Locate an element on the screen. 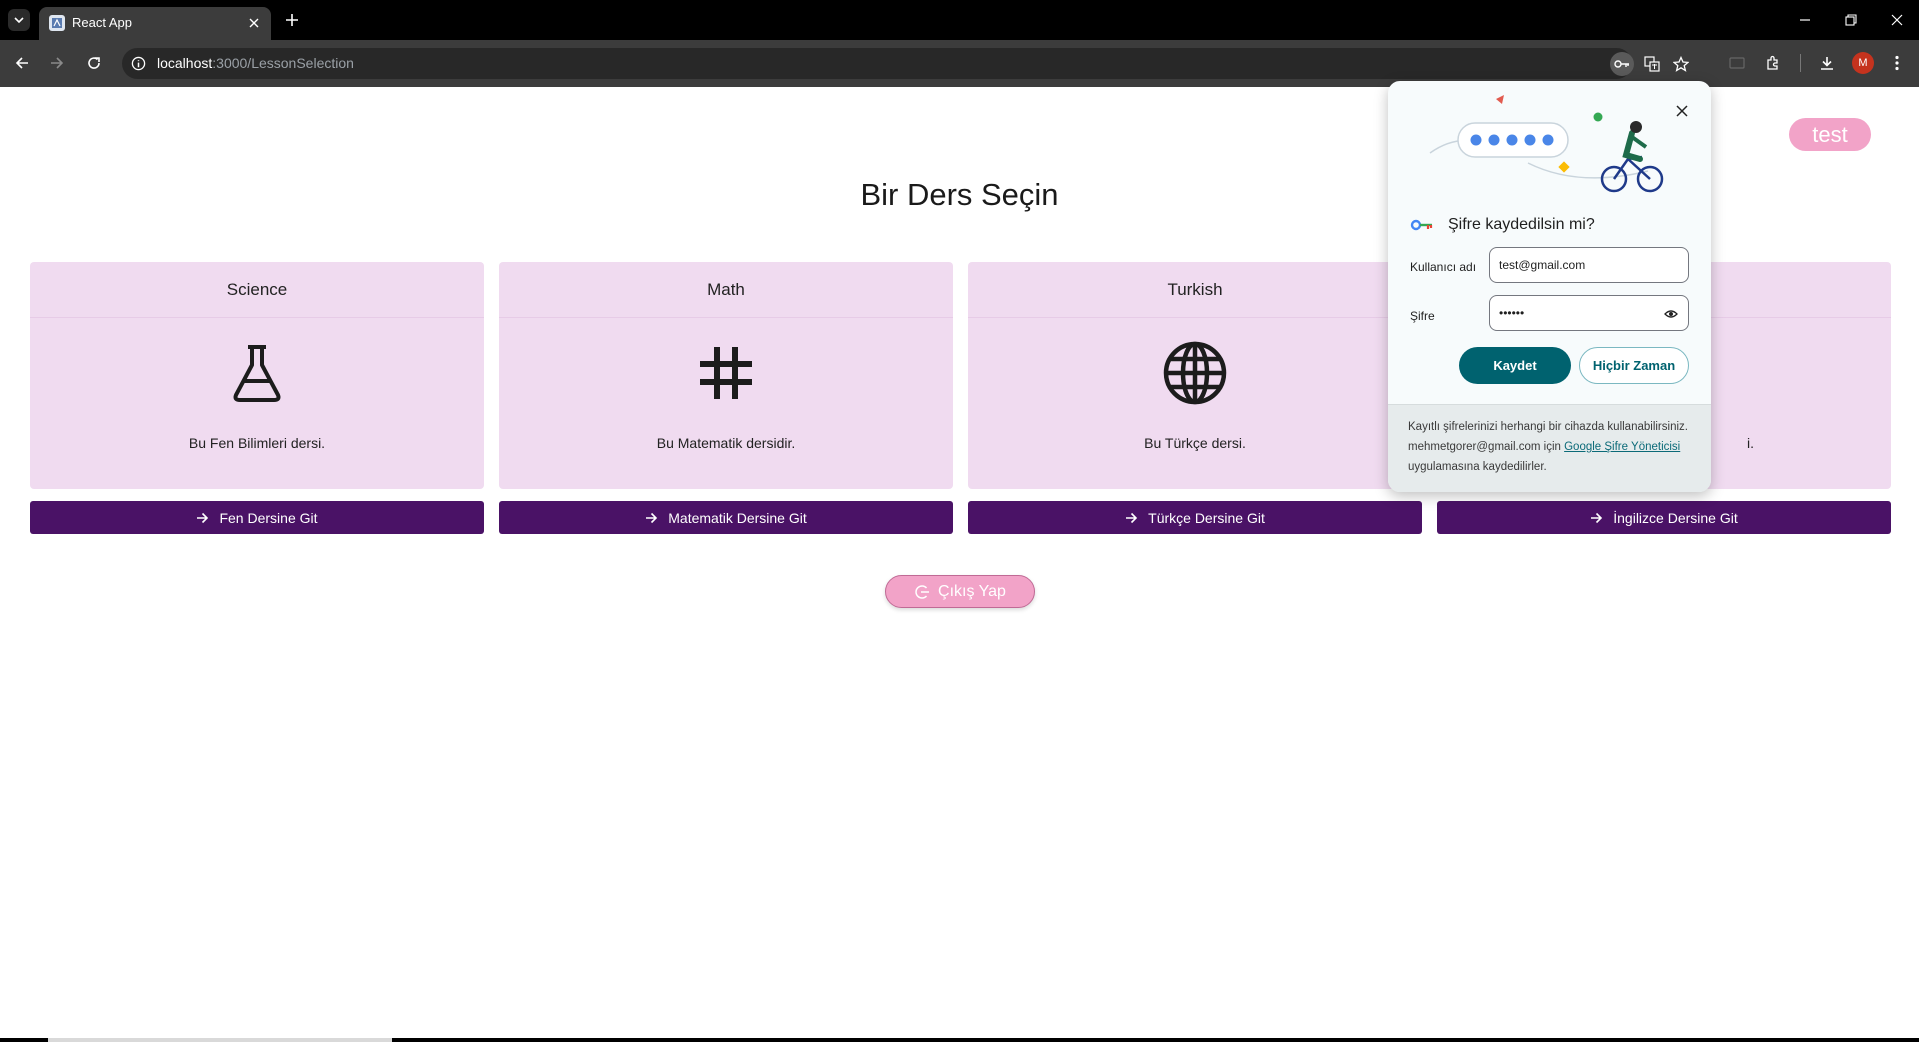 This screenshot has width=1919, height=1042. globe-icon is located at coordinates (1195, 373).